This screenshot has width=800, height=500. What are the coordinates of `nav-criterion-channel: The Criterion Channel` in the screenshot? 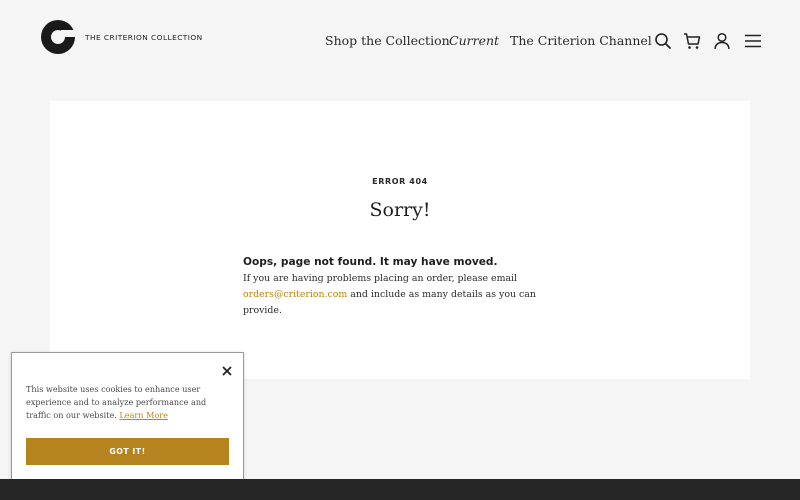 It's located at (581, 40).